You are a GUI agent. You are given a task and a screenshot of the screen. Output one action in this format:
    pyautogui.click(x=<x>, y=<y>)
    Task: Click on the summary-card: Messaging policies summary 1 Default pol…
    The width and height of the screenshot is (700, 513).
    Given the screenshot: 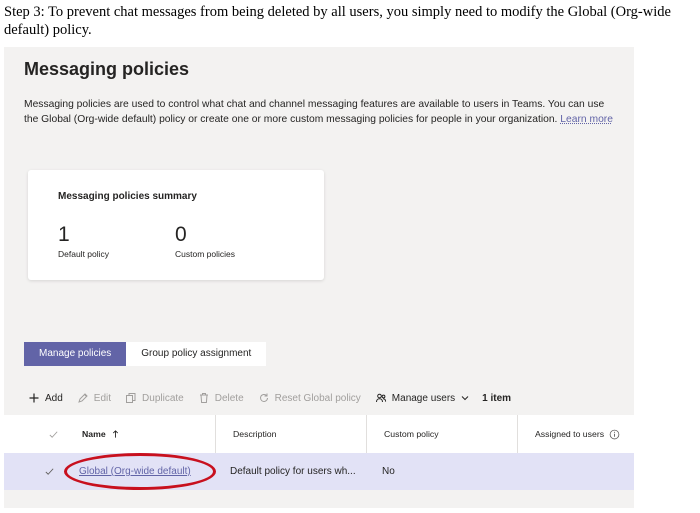 What is the action you would take?
    pyautogui.click(x=176, y=225)
    